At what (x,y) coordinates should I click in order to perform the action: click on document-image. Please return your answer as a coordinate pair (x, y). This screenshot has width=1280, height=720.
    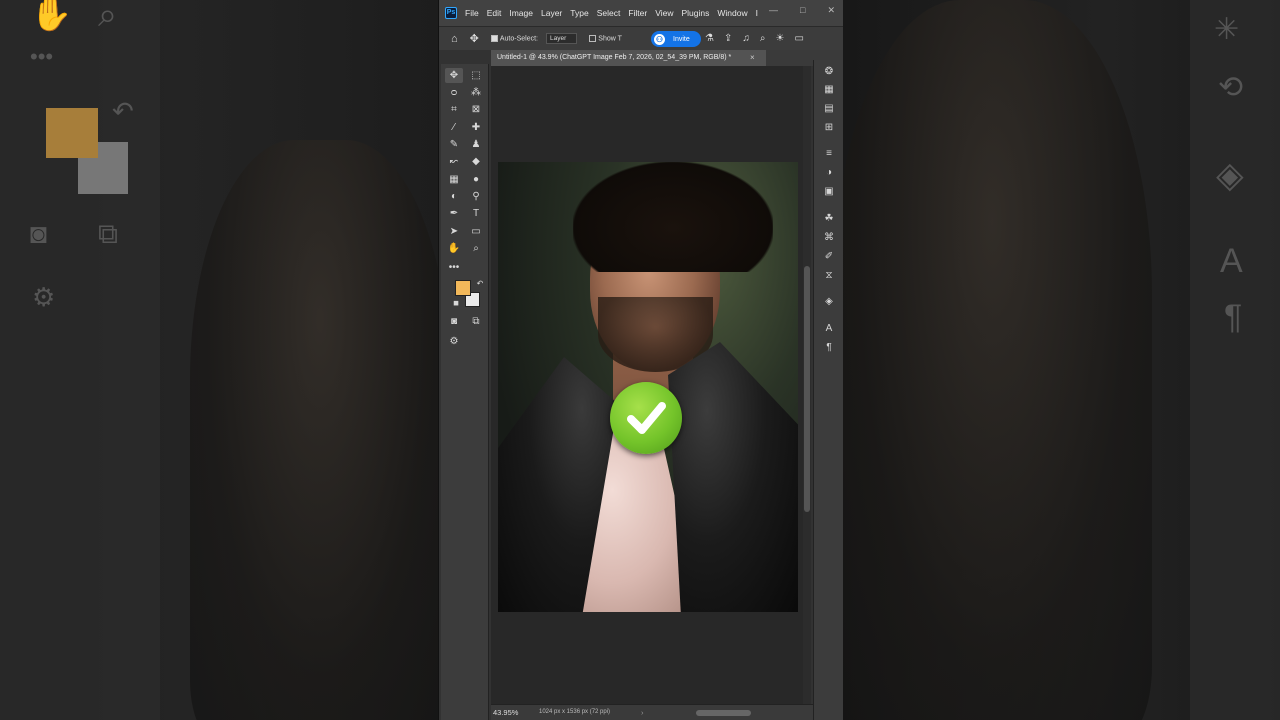
    Looking at the image, I should click on (648, 387).